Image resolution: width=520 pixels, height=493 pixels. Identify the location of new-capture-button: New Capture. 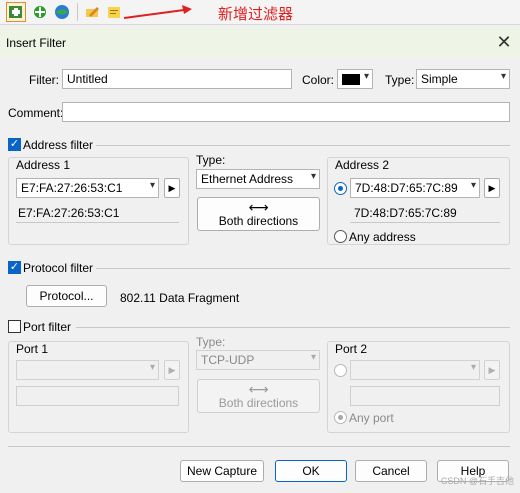
(222, 471).